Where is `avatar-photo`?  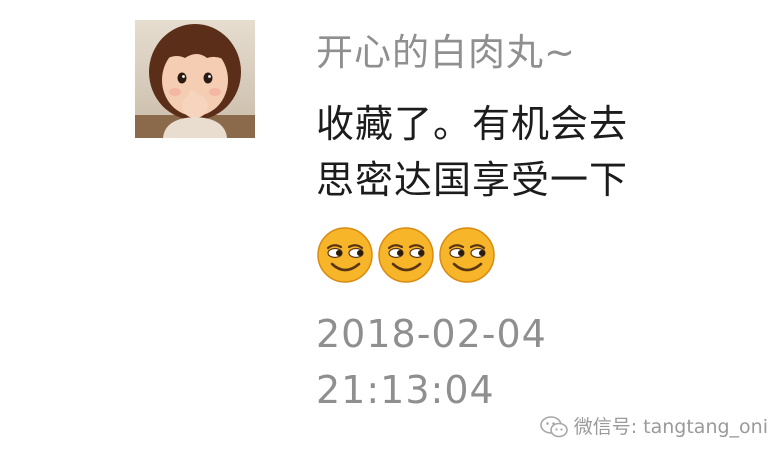
avatar-photo is located at coordinates (195, 79).